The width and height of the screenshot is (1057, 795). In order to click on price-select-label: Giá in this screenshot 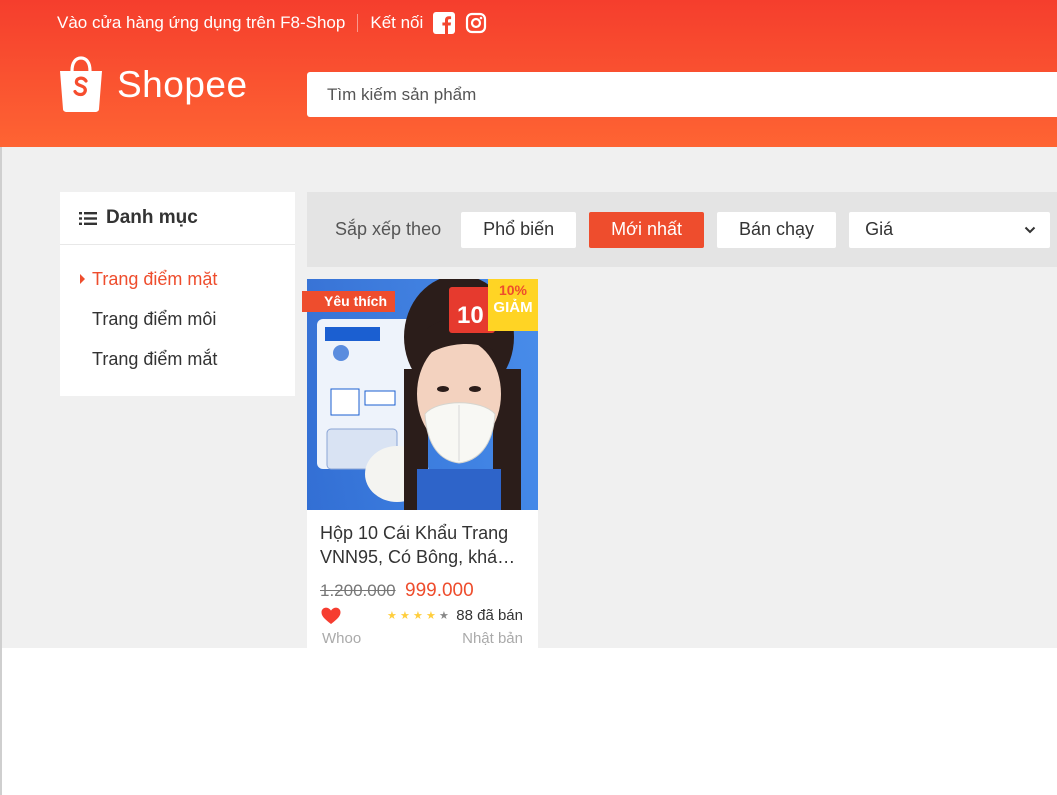, I will do `click(879, 229)`.